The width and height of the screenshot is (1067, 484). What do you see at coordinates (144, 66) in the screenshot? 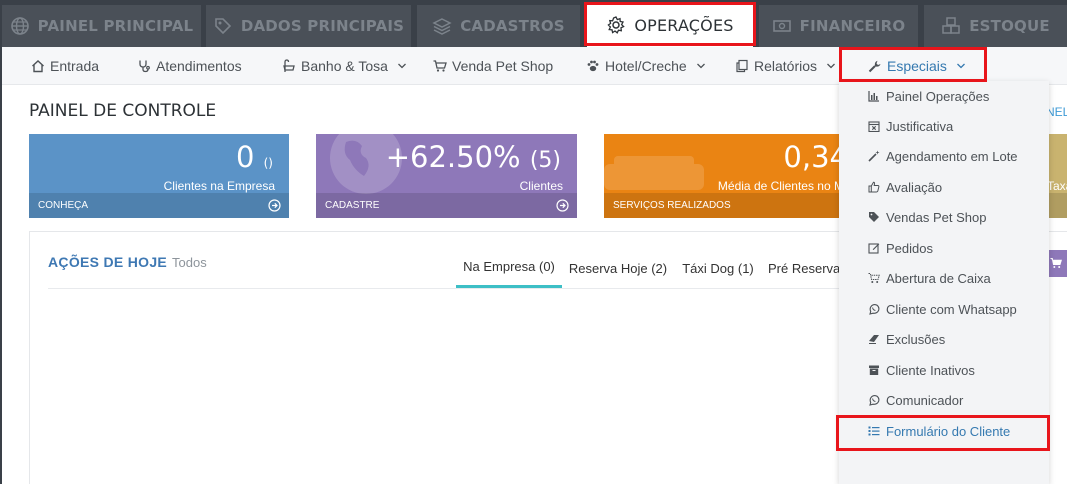
I see `stethoscope-icon` at bounding box center [144, 66].